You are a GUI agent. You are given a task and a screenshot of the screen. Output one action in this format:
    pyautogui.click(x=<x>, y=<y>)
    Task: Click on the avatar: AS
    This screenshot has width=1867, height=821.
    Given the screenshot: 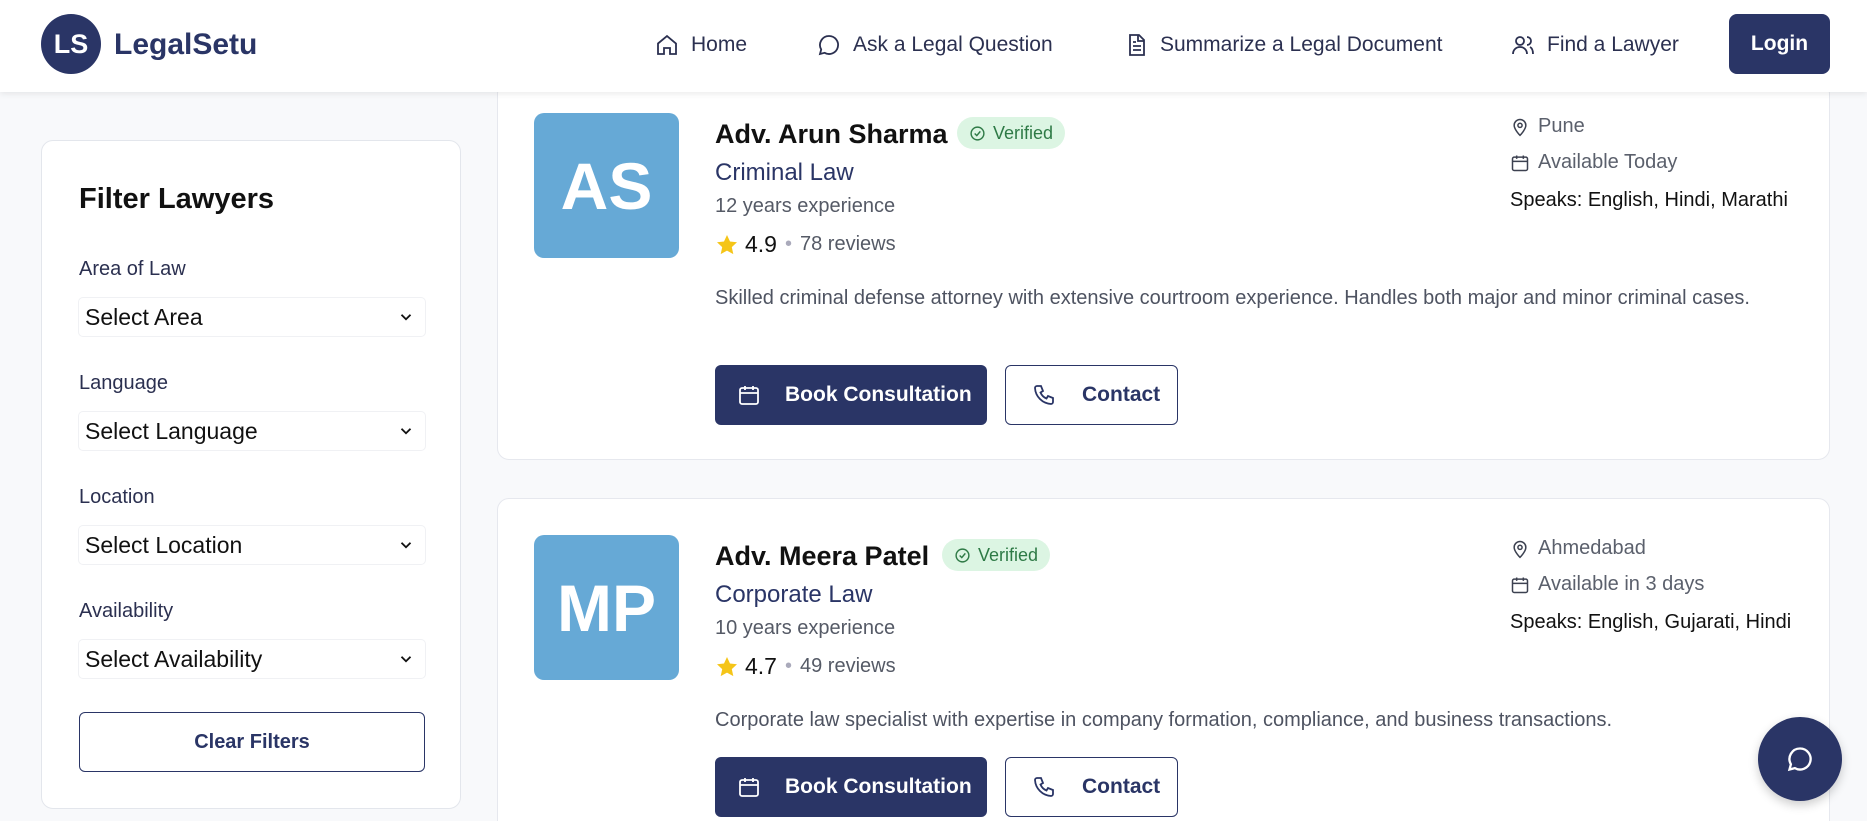 What is the action you would take?
    pyautogui.click(x=606, y=185)
    